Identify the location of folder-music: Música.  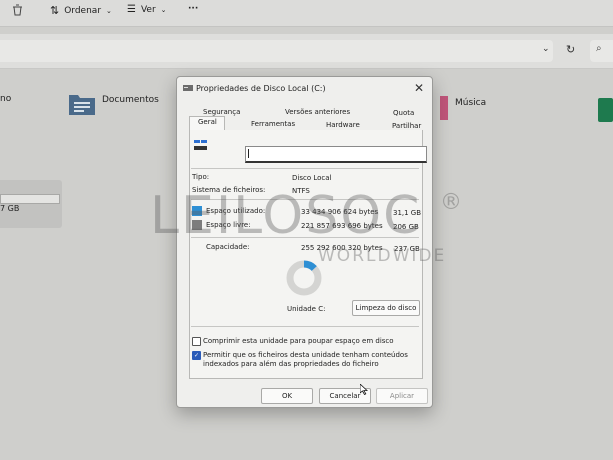
(480, 109).